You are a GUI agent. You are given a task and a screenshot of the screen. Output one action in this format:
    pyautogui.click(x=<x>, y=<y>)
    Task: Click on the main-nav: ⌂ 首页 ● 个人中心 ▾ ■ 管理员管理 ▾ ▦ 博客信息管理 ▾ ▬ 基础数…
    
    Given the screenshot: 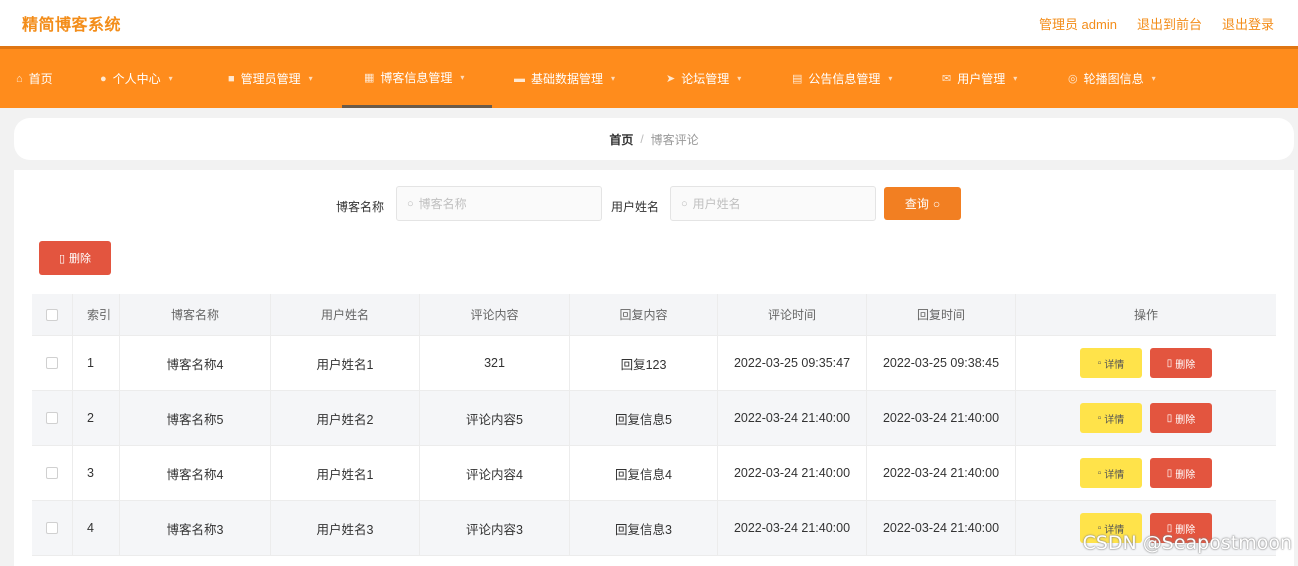 What is the action you would take?
    pyautogui.click(x=649, y=77)
    